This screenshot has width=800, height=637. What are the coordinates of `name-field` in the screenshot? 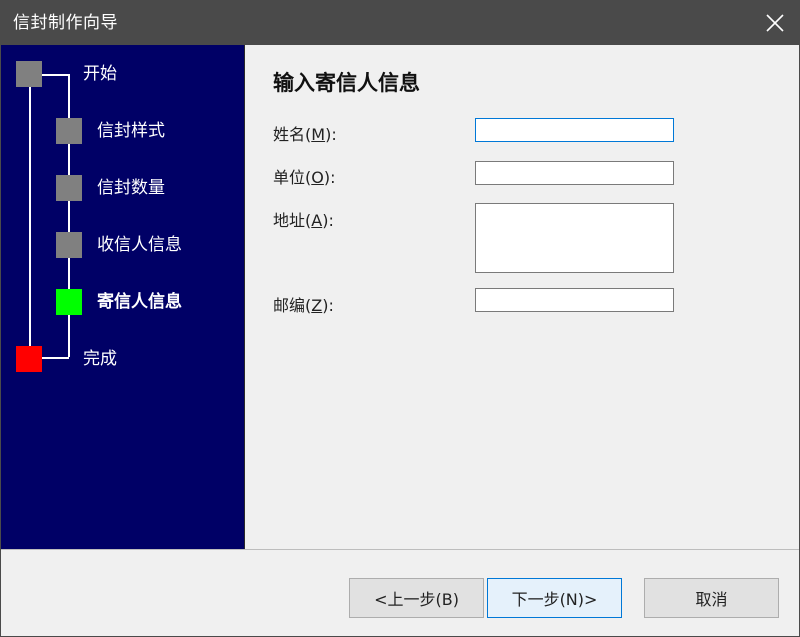 It's located at (574, 130).